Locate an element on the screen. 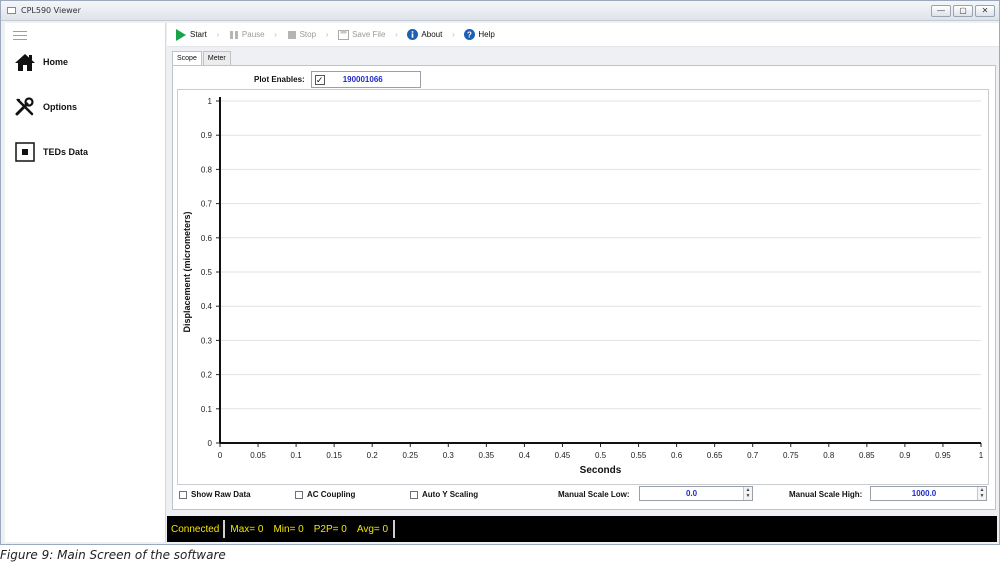 Image resolution: width=1000 pixels, height=565 pixels. sidebar-item-label: Home is located at coordinates (56, 62).